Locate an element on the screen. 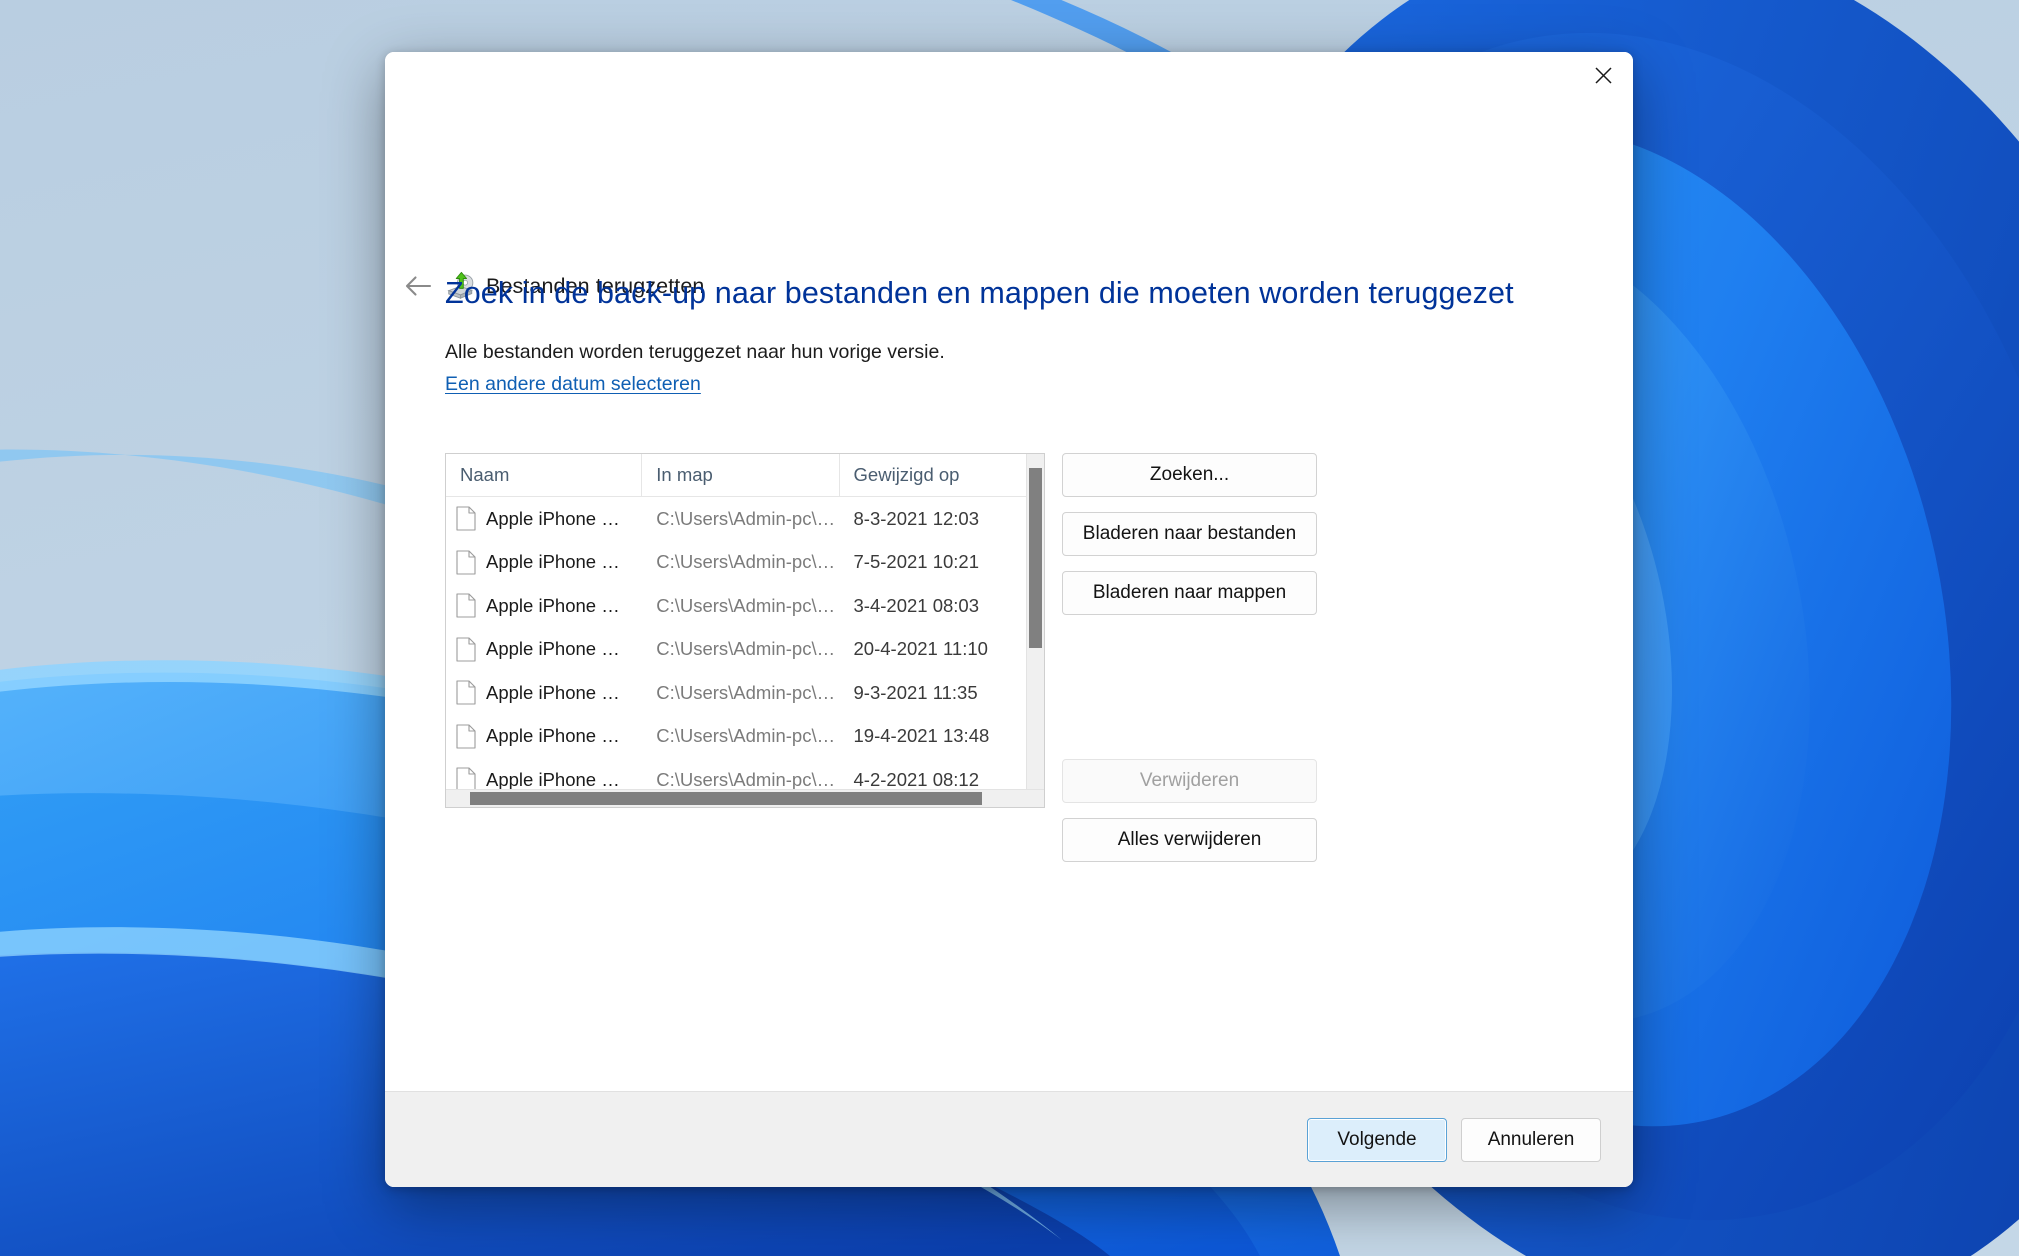 The image size is (2019, 1256). side-button-group-bottom: Verwijderen Alles verwijderen is located at coordinates (1189, 810).